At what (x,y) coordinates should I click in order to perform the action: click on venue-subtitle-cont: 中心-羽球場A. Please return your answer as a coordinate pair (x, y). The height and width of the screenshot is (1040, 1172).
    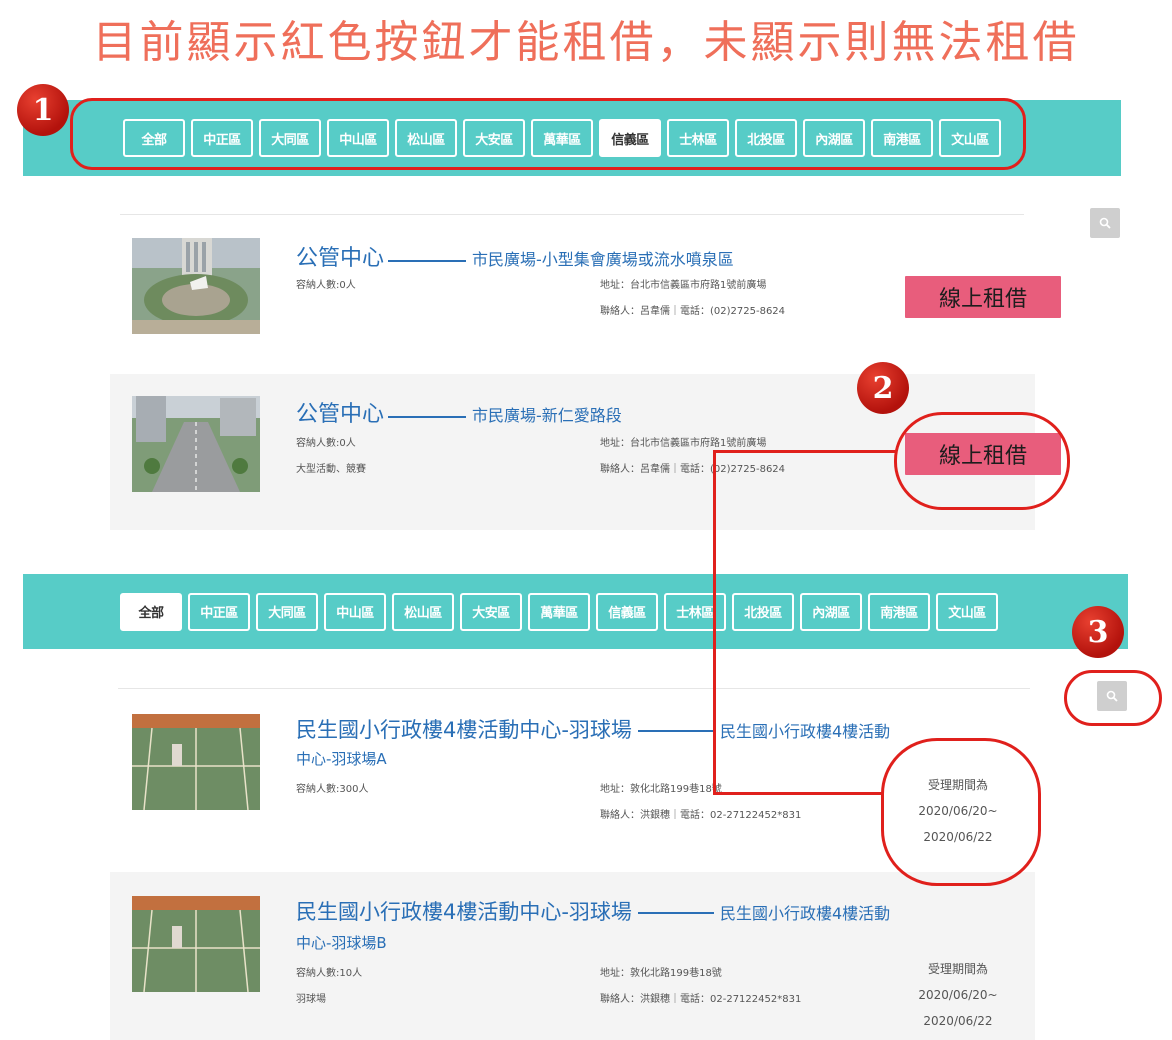
    Looking at the image, I should click on (341, 759).